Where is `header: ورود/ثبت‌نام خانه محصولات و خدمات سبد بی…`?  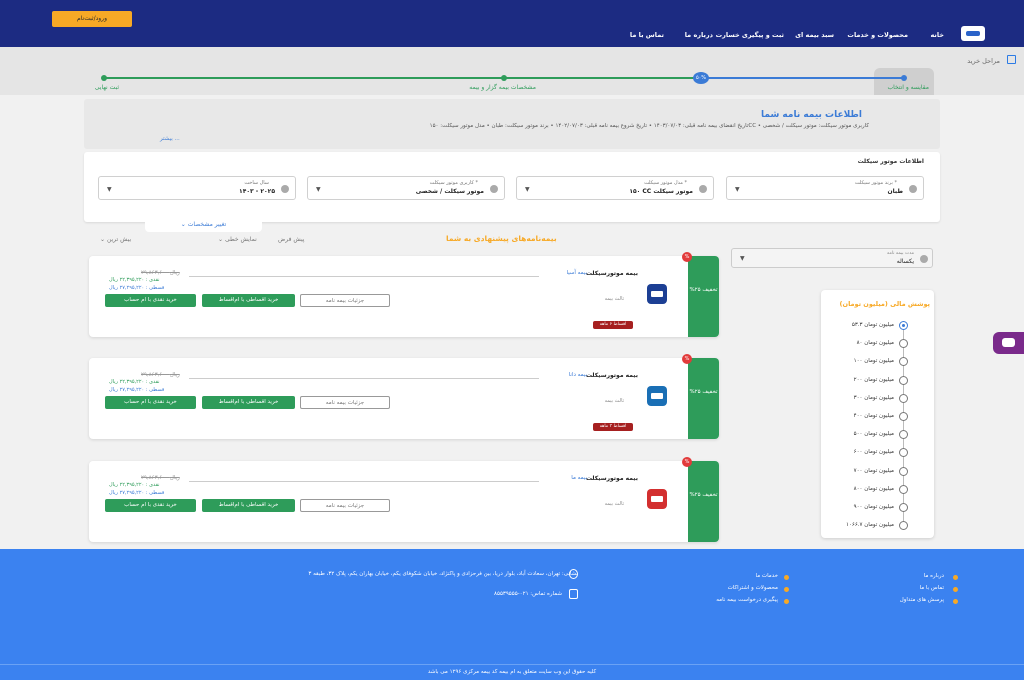
header: ورود/ثبت‌نام خانه محصولات و خدمات سبد بی… is located at coordinates (512, 23).